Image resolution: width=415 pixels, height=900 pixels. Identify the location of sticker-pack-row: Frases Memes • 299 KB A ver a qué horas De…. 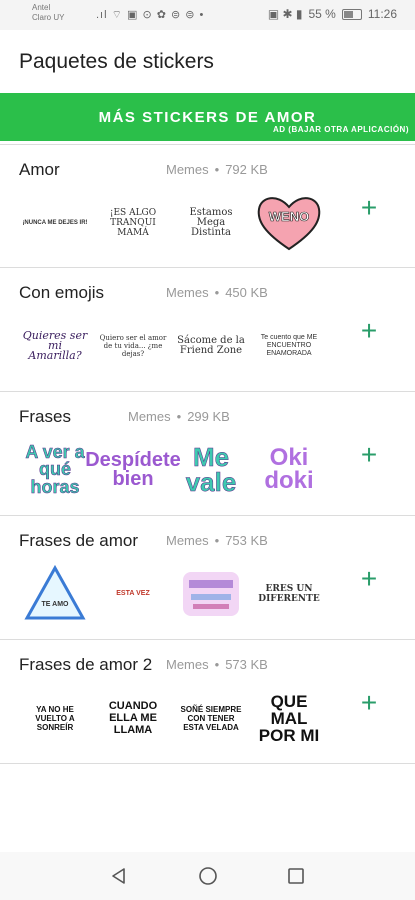
(207, 454).